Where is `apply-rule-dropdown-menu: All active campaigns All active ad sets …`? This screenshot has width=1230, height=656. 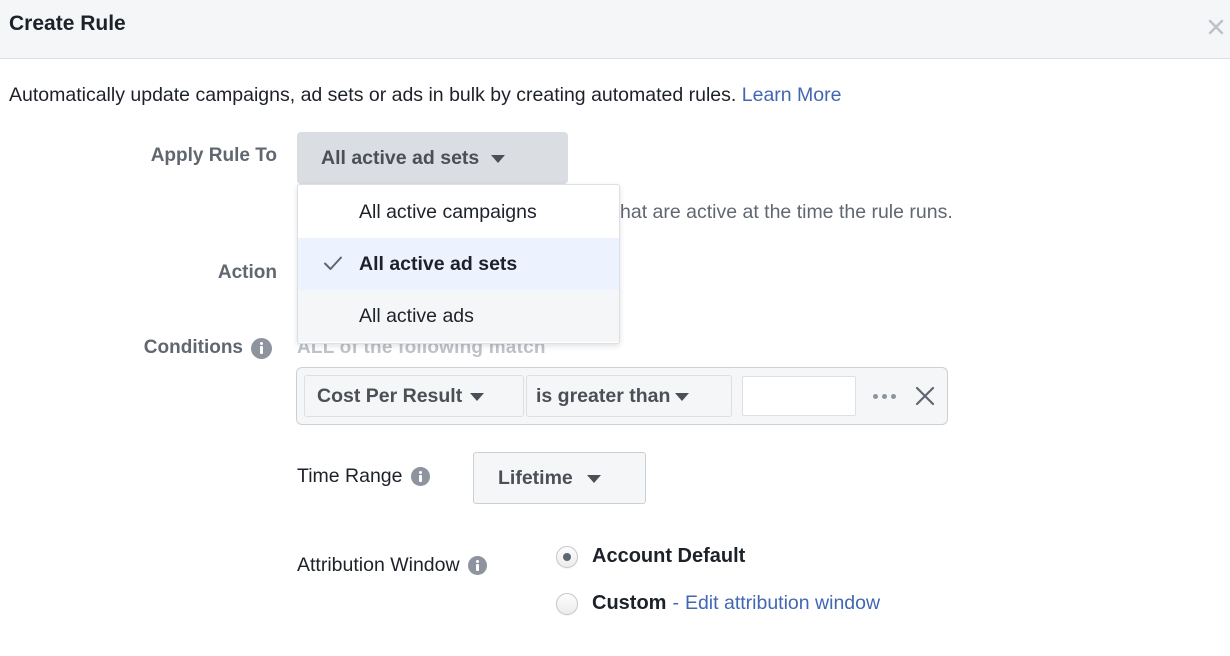 apply-rule-dropdown-menu: All active campaigns All active ad sets … is located at coordinates (458, 264).